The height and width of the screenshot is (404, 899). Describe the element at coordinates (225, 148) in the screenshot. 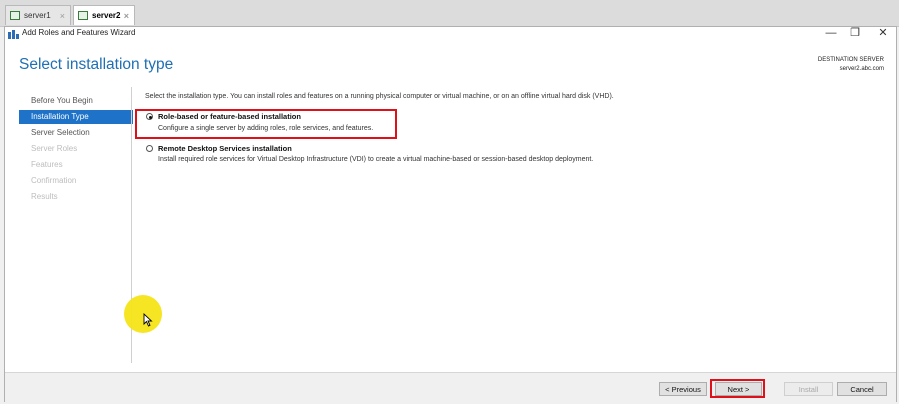

I see `remote-desktop-option-title: Remote Desktop Services installation` at that location.